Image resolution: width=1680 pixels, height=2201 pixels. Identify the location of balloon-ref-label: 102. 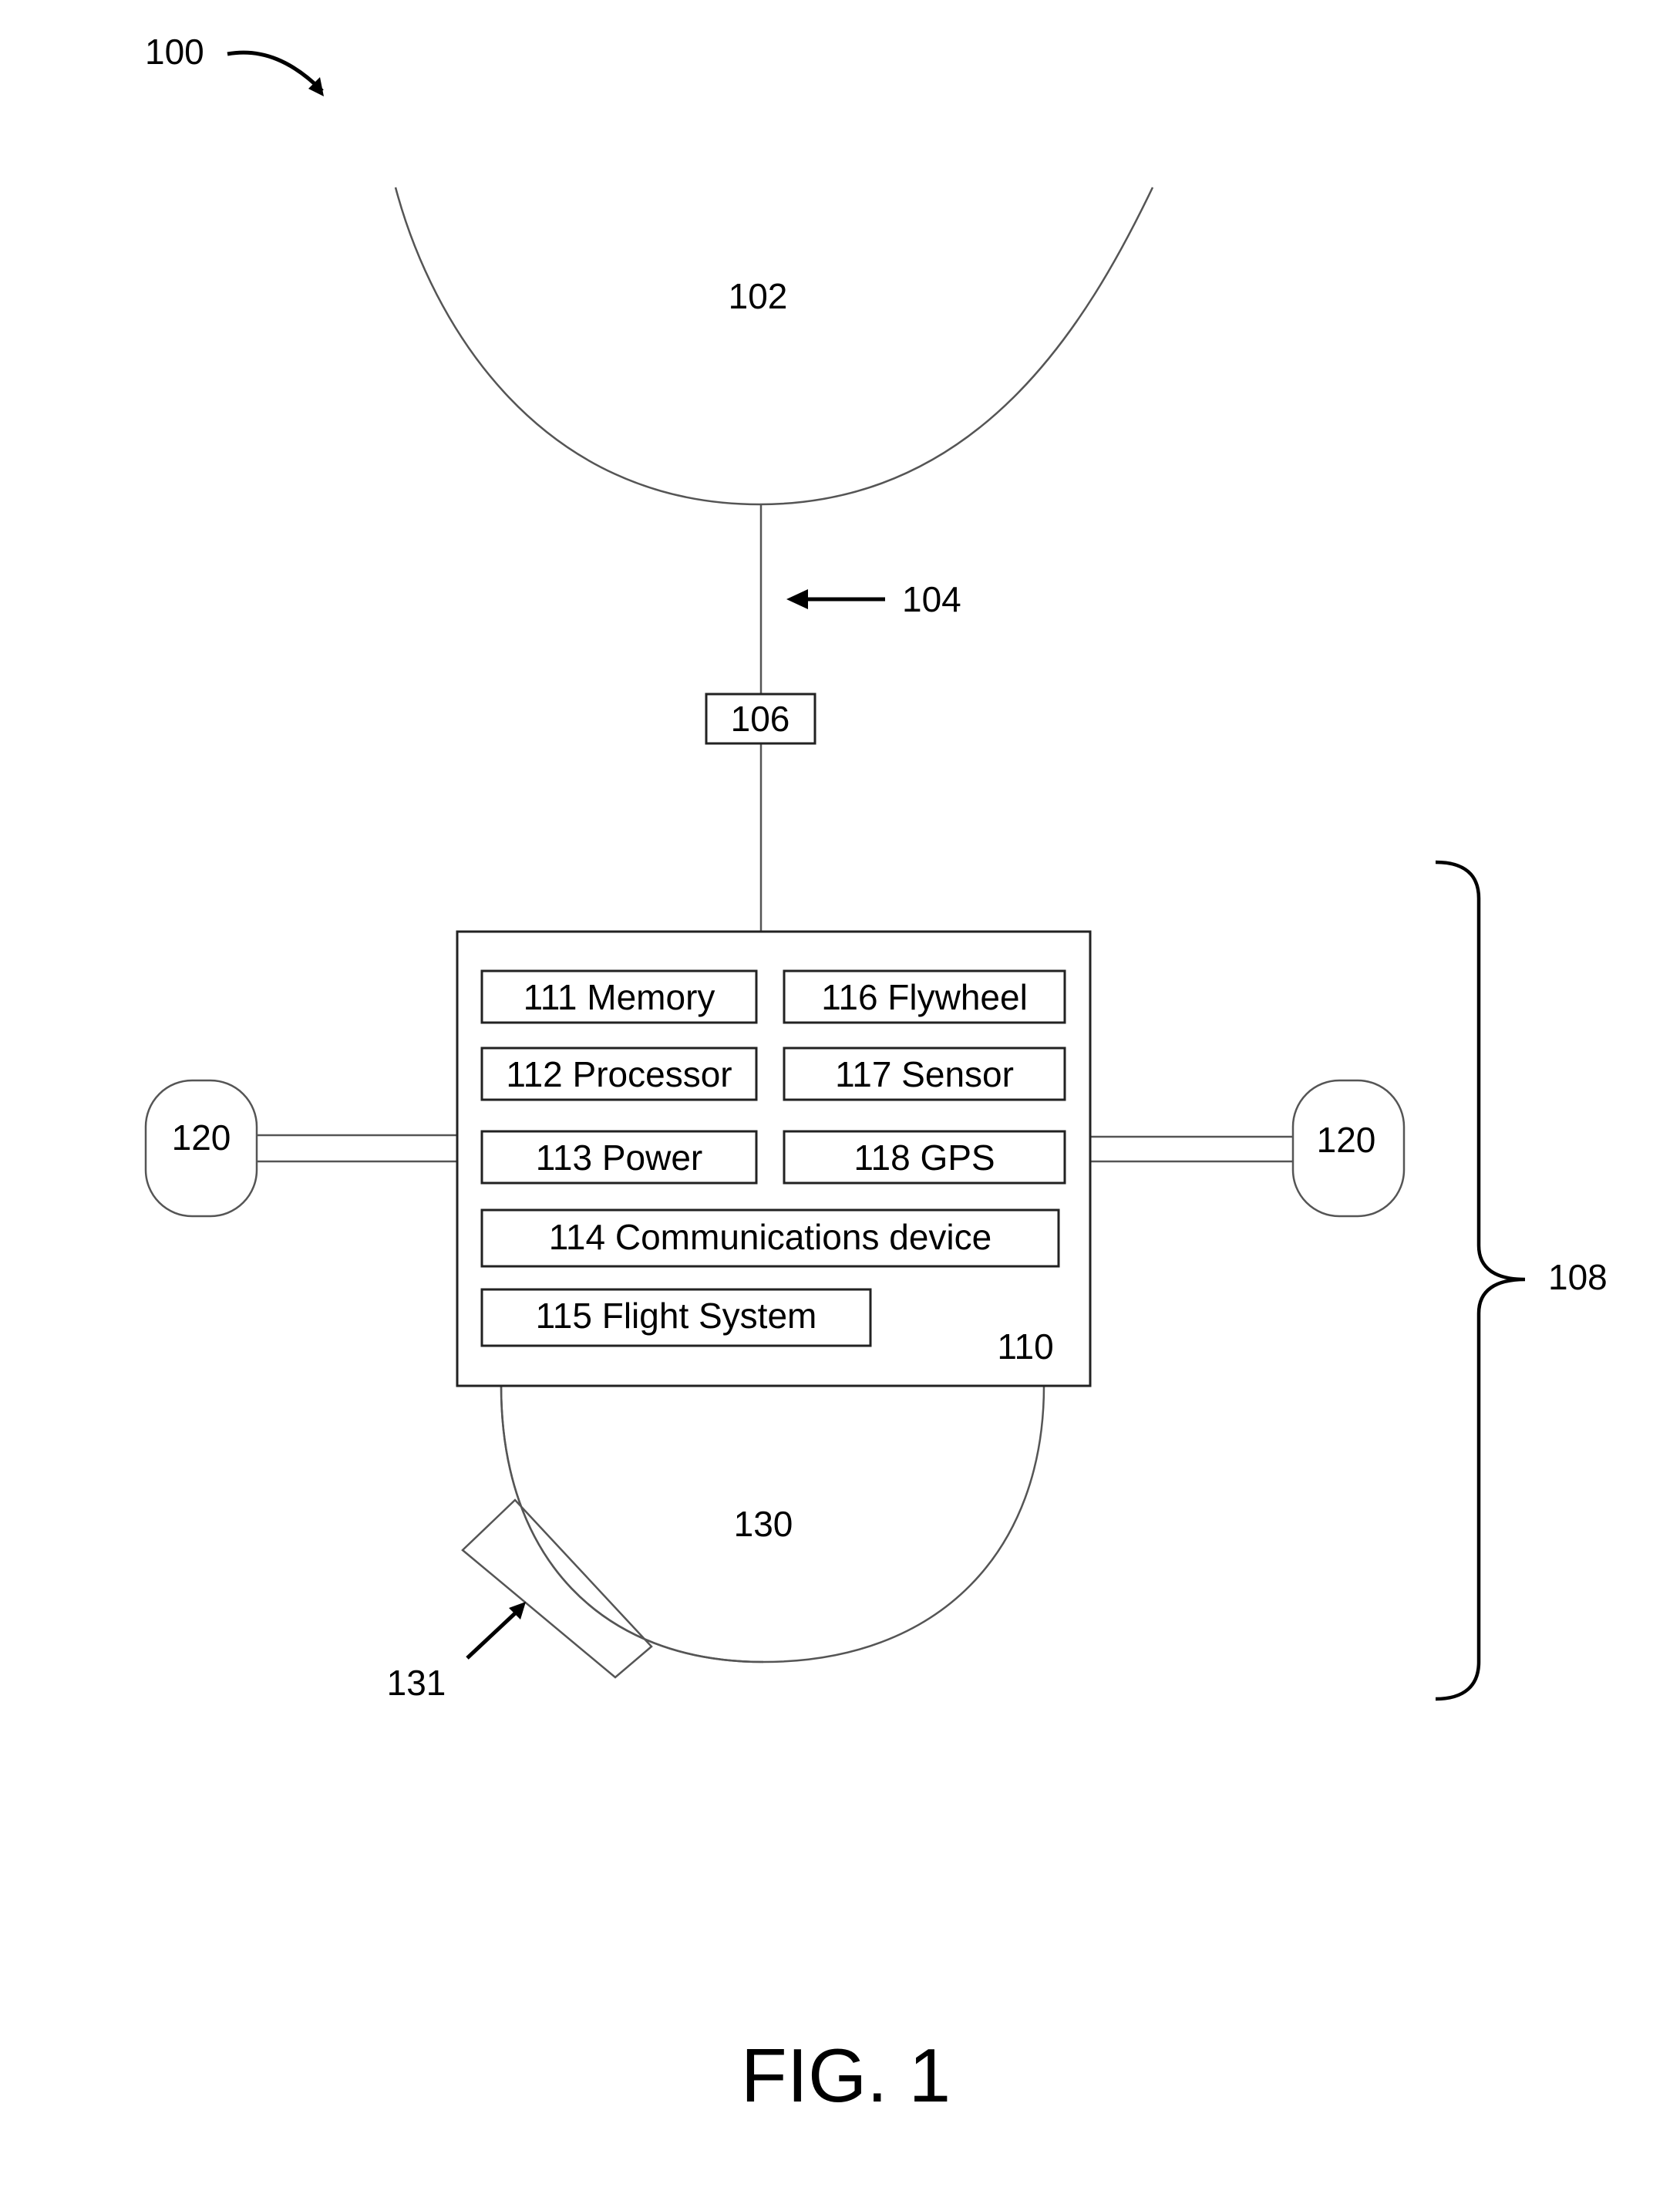
(758, 296).